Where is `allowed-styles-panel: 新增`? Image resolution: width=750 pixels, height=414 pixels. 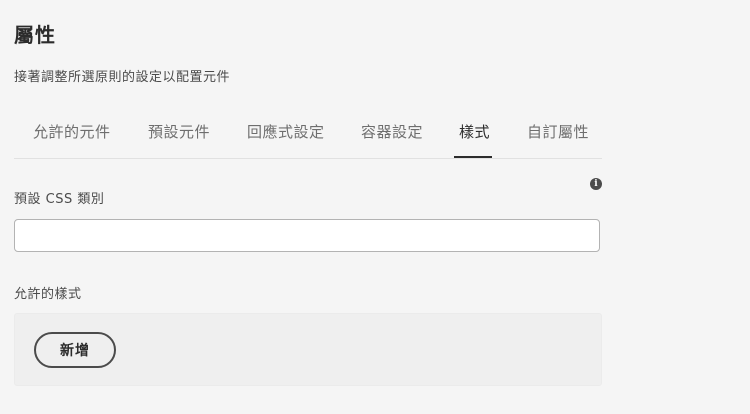 allowed-styles-panel: 新增 is located at coordinates (308, 349).